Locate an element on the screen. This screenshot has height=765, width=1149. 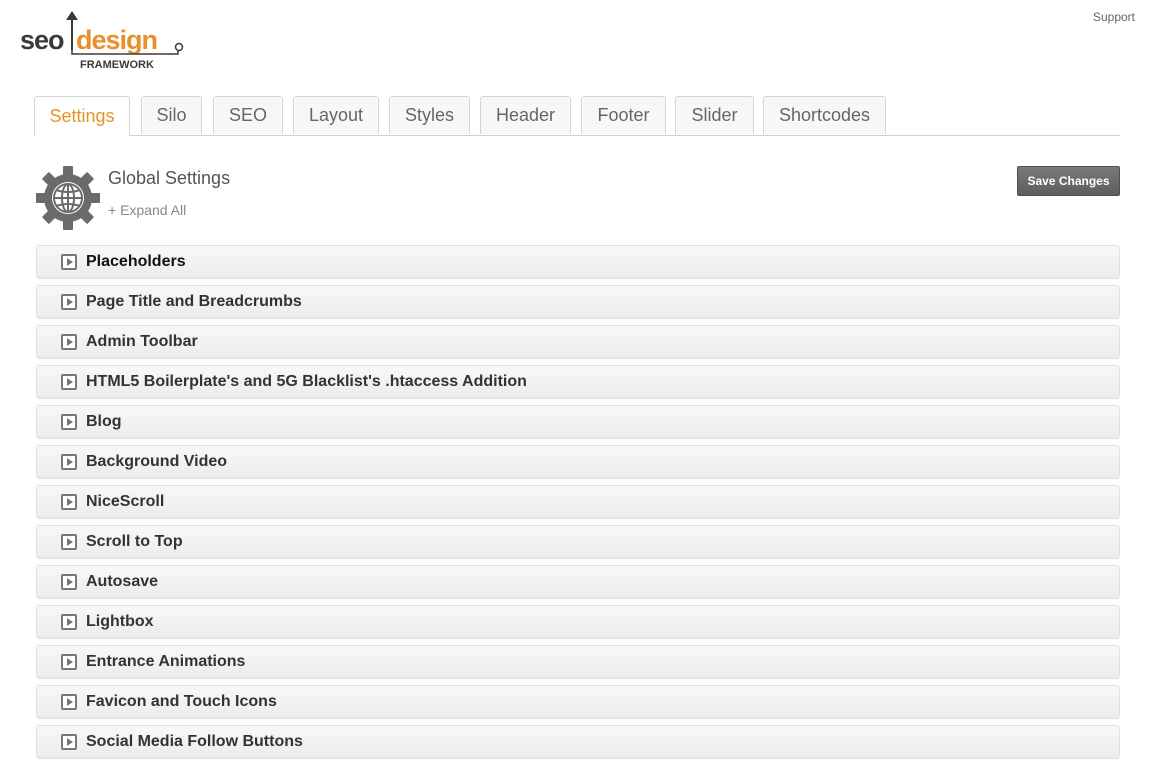
section-blog: Blog is located at coordinates (578, 422).